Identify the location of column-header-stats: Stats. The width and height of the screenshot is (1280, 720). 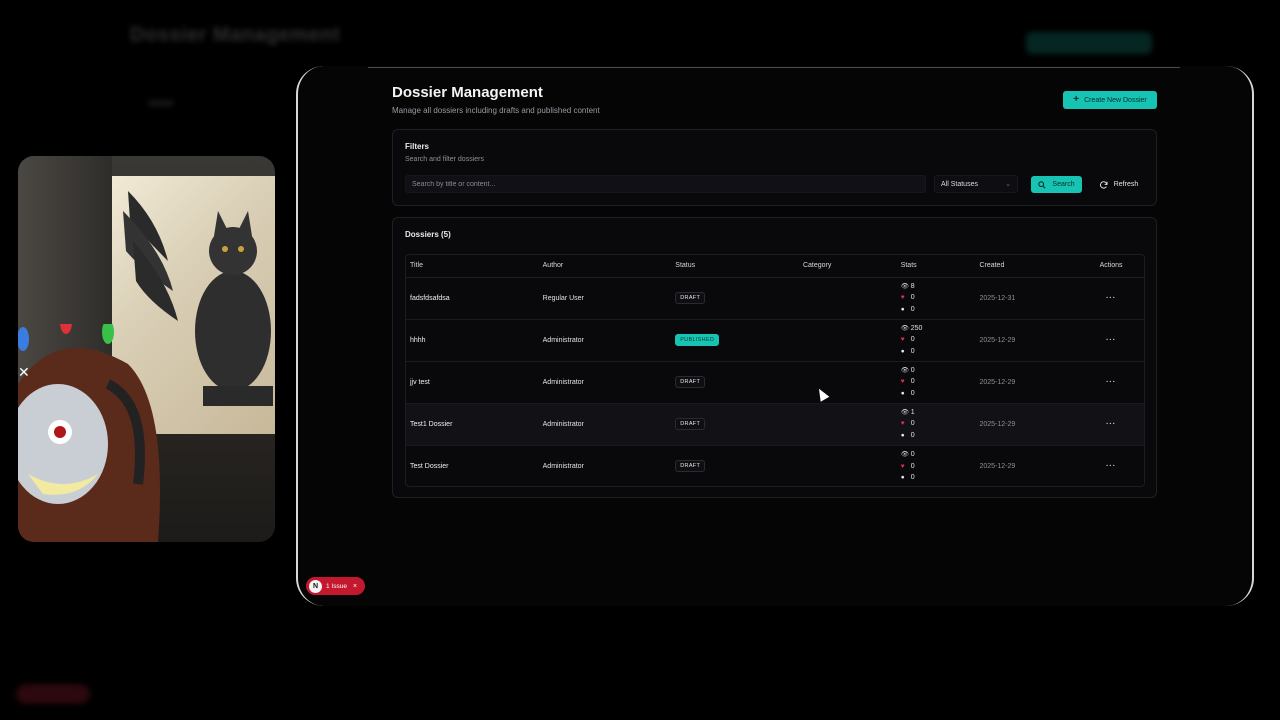
(936, 266).